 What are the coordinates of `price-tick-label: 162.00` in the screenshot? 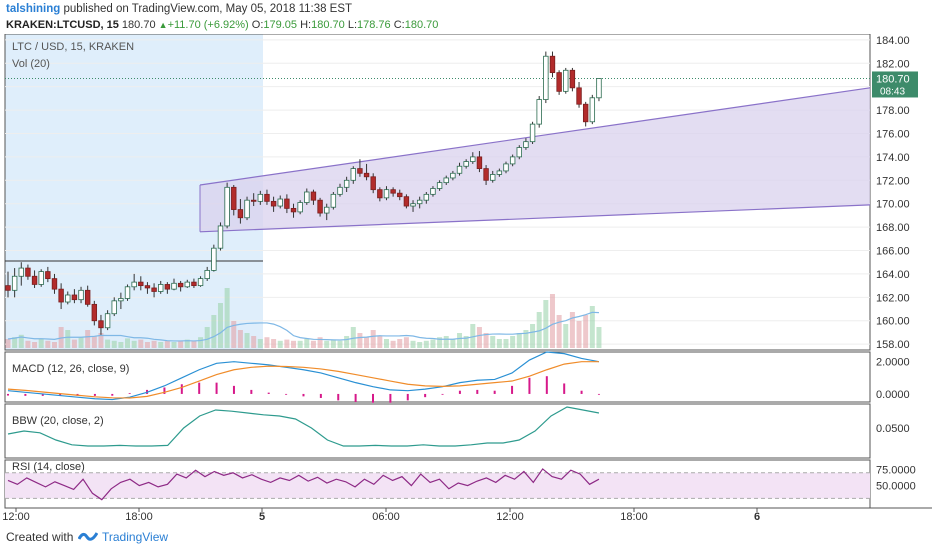 It's located at (893, 298).